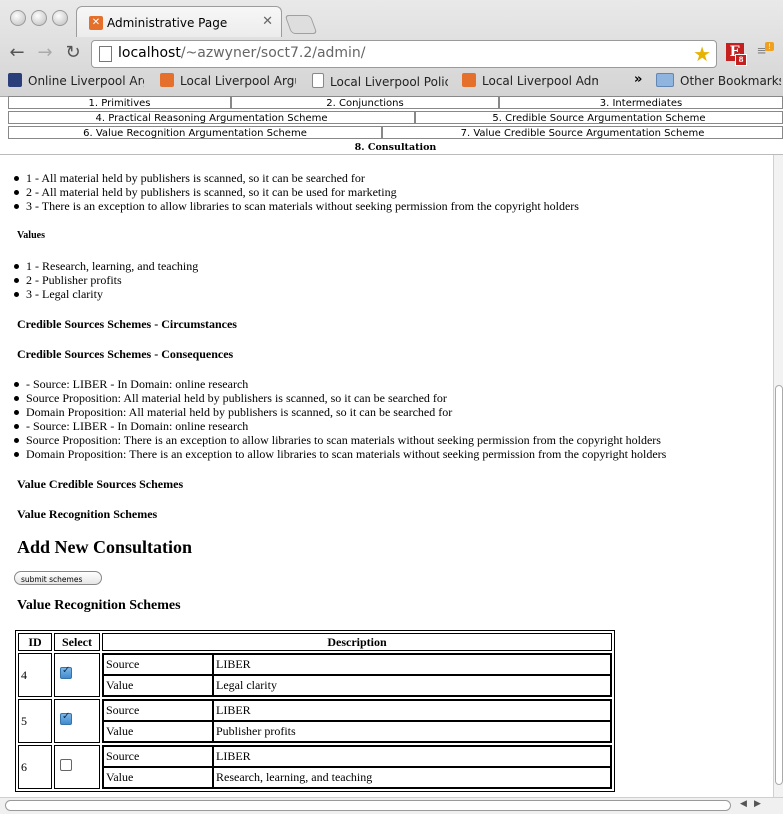 Image resolution: width=783 pixels, height=814 pixels. I want to click on browser-tab: ✕ Administrative Page ✕, so click(179, 21).